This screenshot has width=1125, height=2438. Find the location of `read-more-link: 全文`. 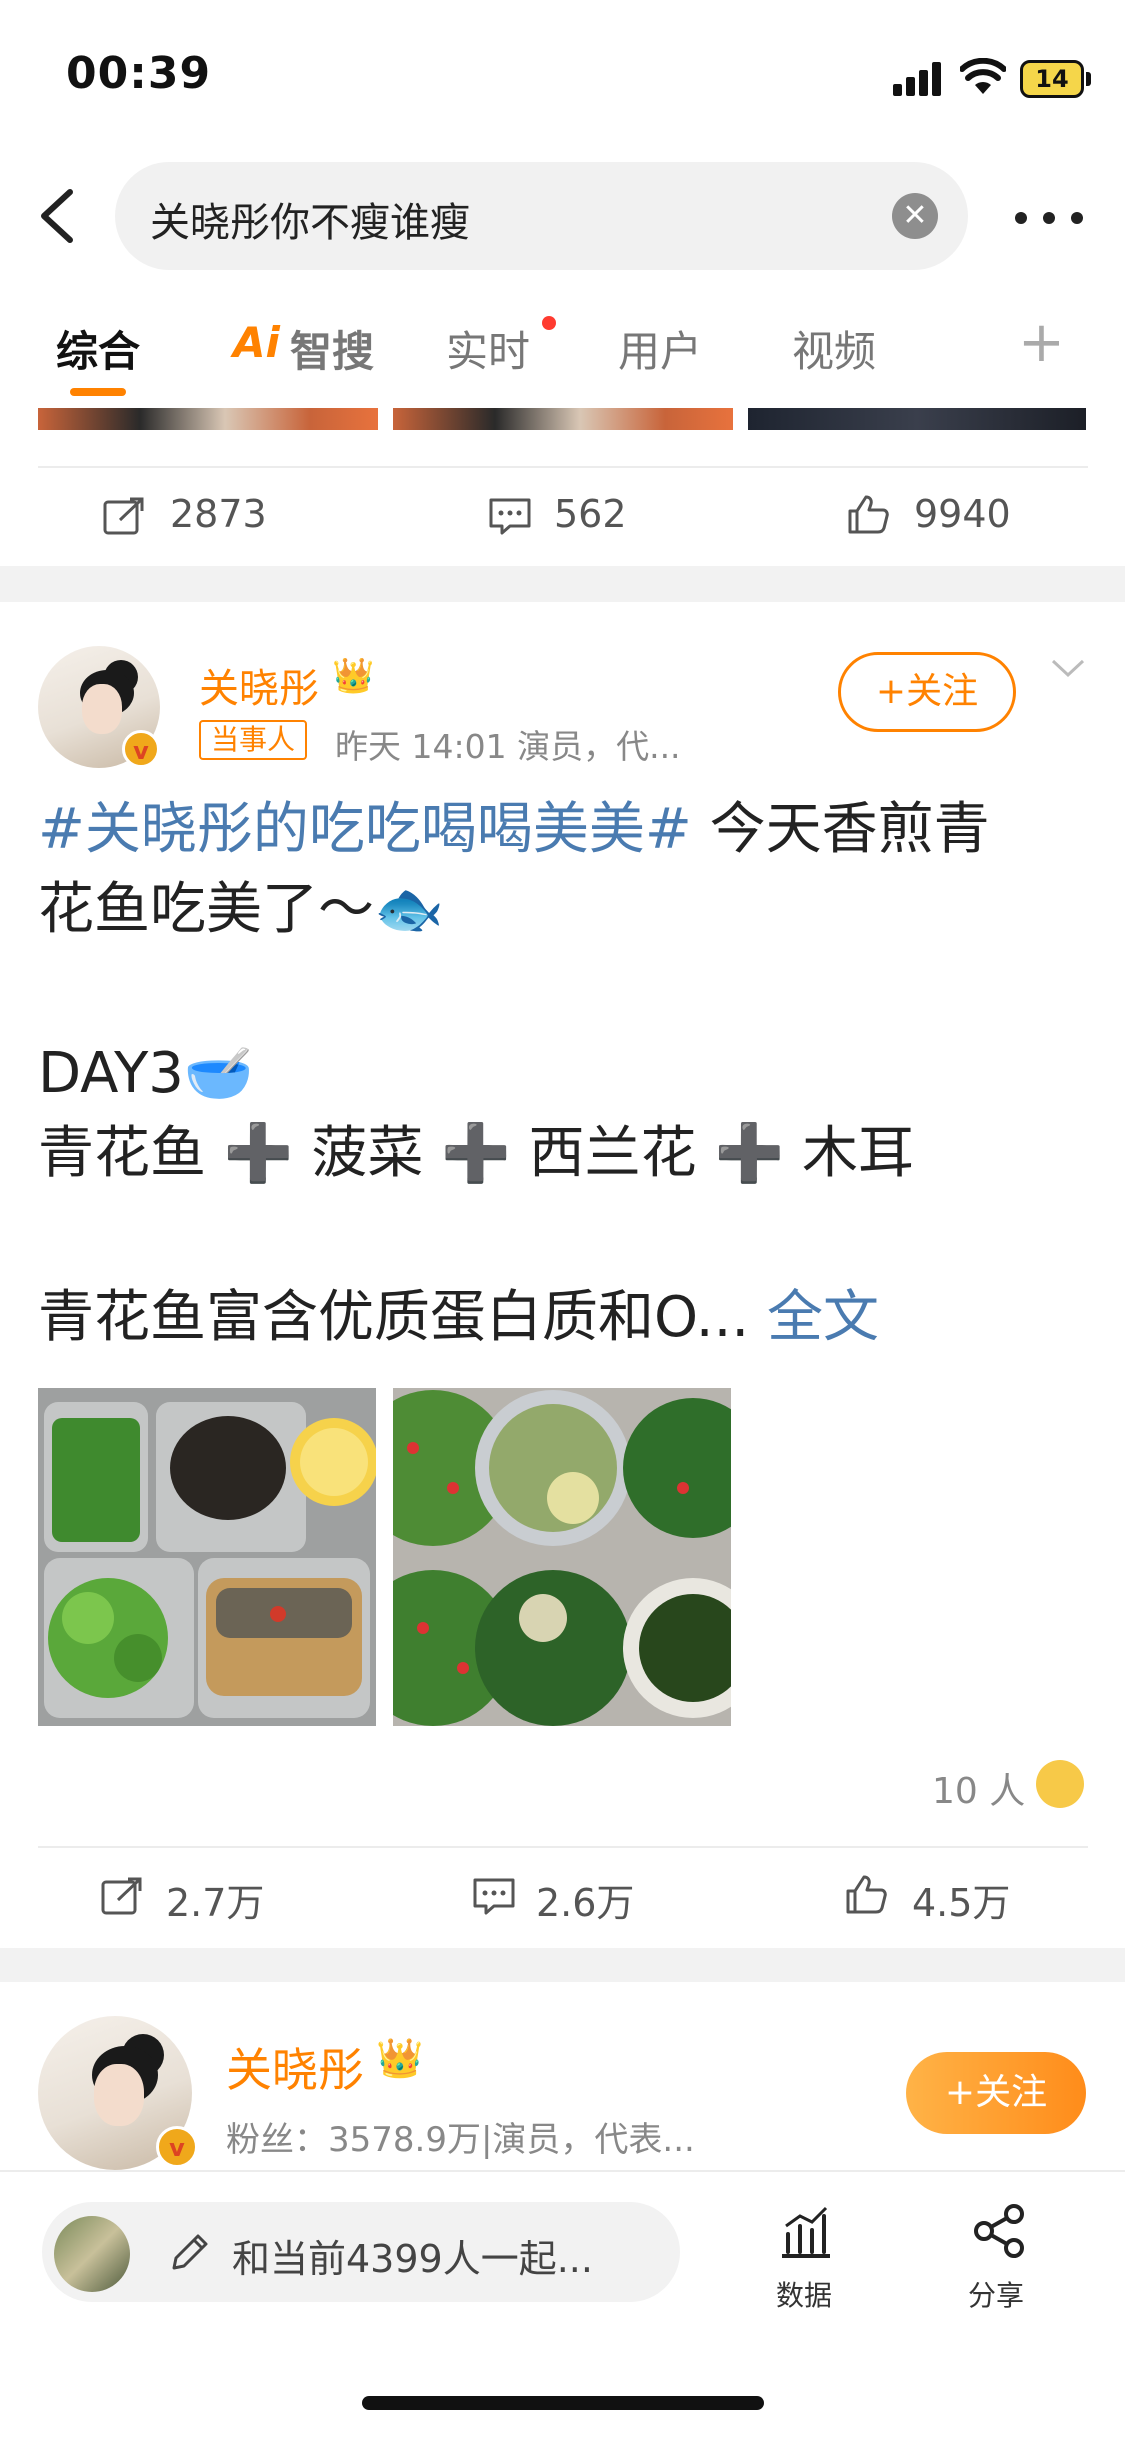

read-more-link: 全文 is located at coordinates (814, 1317).